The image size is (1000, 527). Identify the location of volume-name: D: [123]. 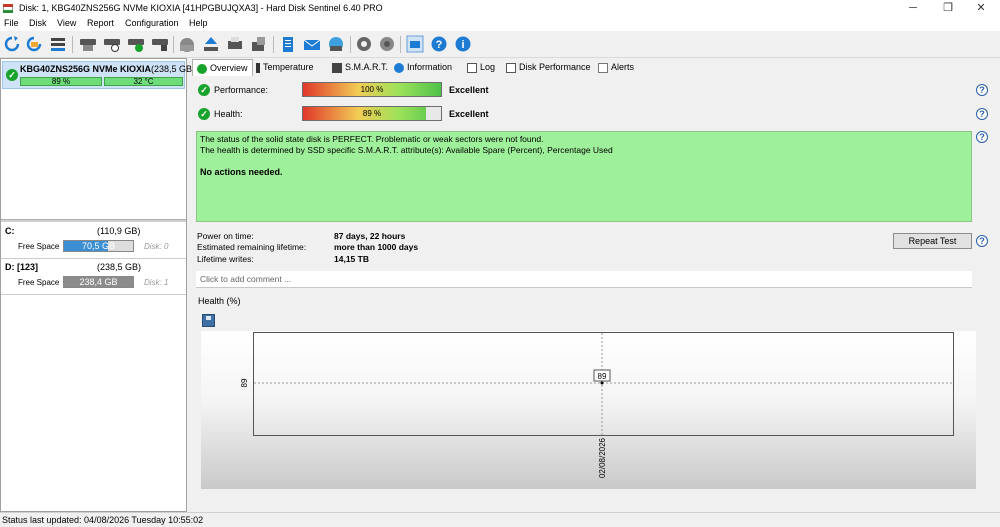
(22, 267).